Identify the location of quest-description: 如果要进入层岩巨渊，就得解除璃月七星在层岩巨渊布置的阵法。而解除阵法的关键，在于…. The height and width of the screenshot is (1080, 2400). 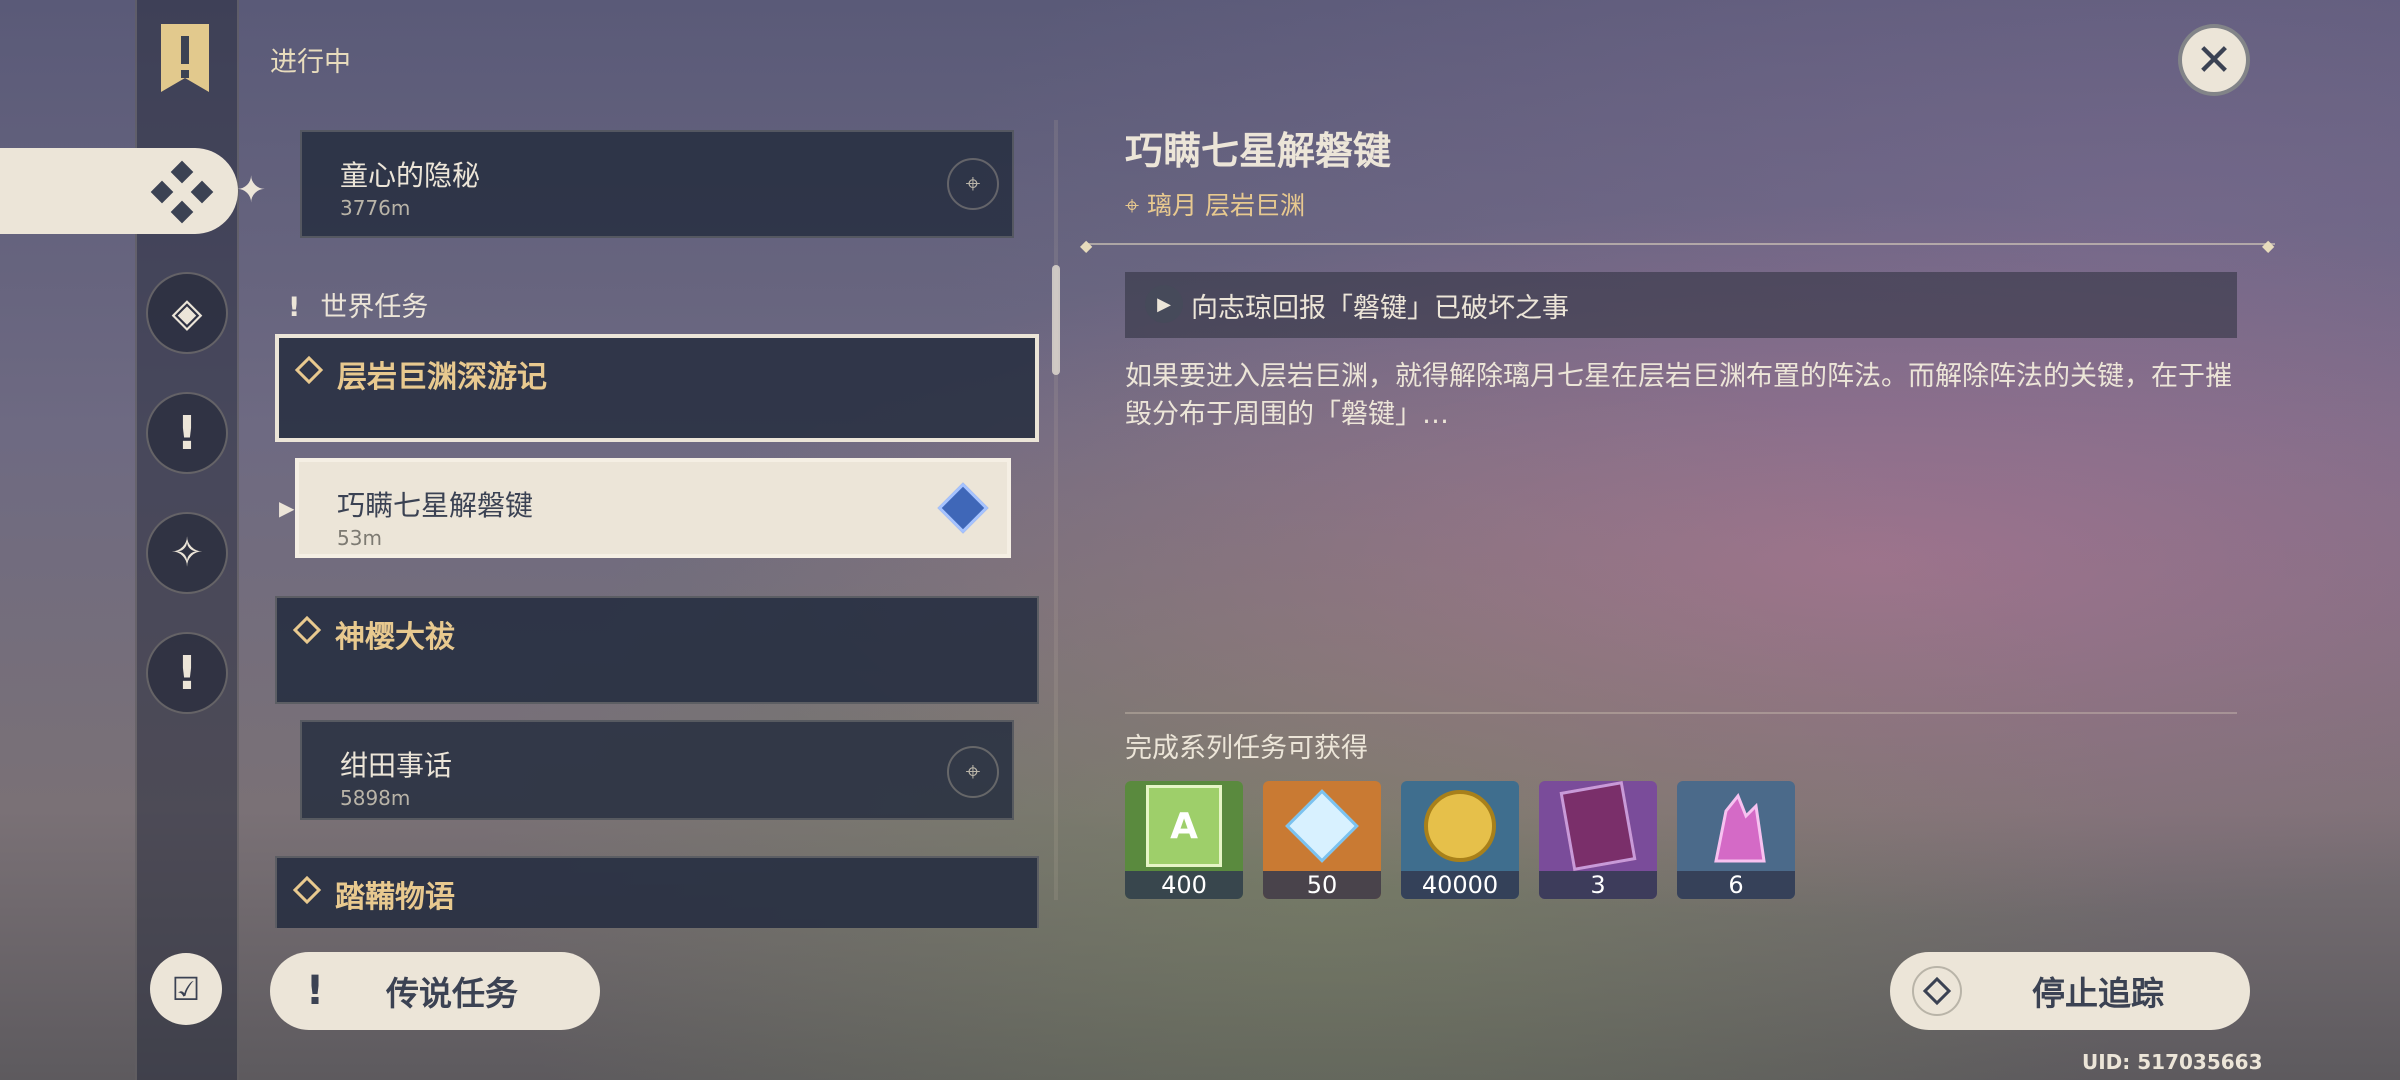
(1678, 395).